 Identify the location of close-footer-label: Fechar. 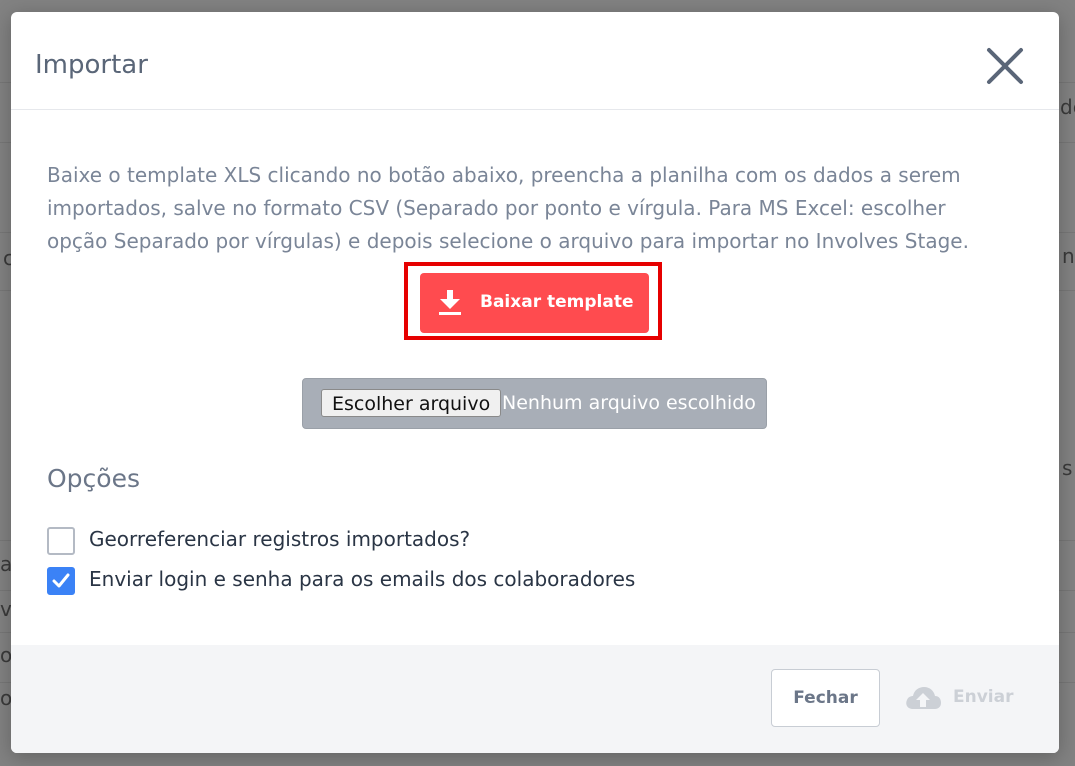
(825, 698).